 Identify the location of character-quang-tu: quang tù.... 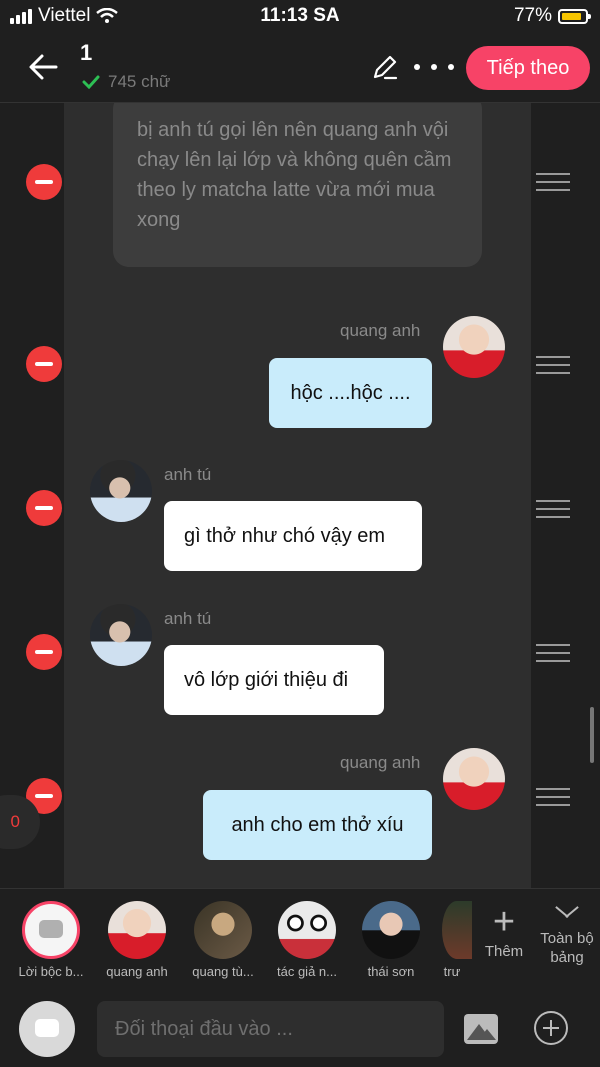
(223, 940).